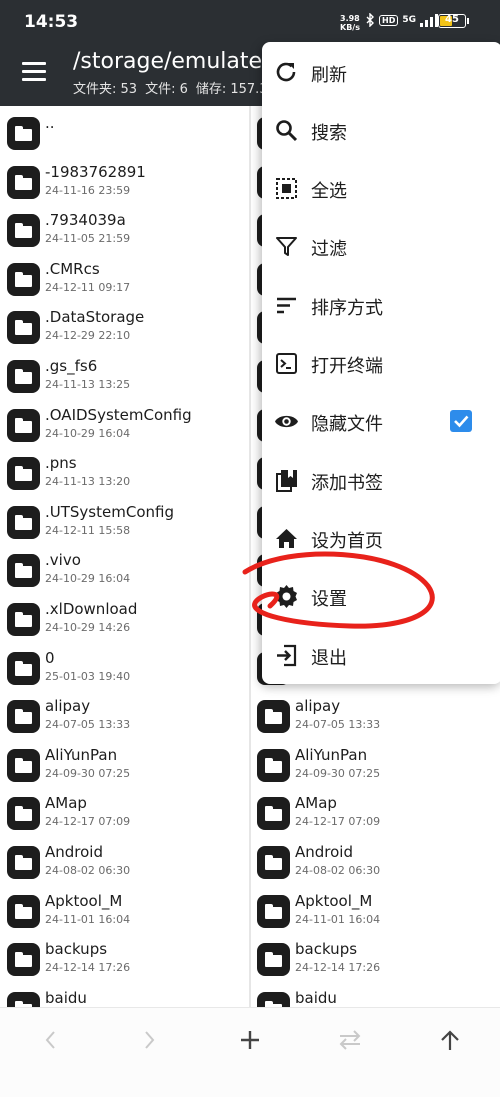  What do you see at coordinates (125, 425) in the screenshot?
I see `file-row: .OAIDSystemConfig 24-10-29 16:04` at bounding box center [125, 425].